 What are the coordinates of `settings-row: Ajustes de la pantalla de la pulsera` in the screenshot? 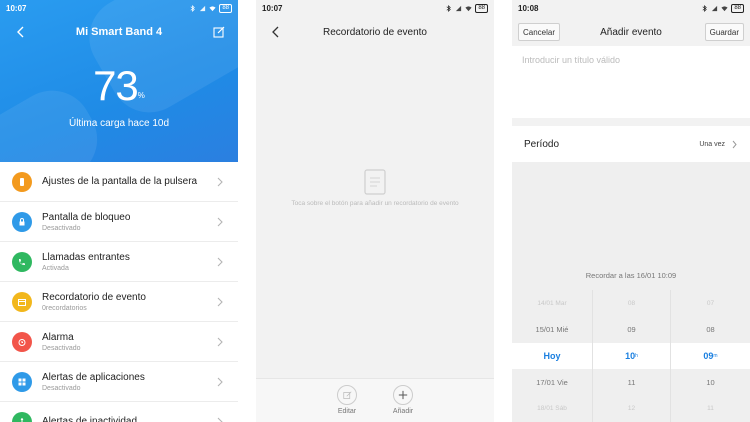 It's located at (119, 182).